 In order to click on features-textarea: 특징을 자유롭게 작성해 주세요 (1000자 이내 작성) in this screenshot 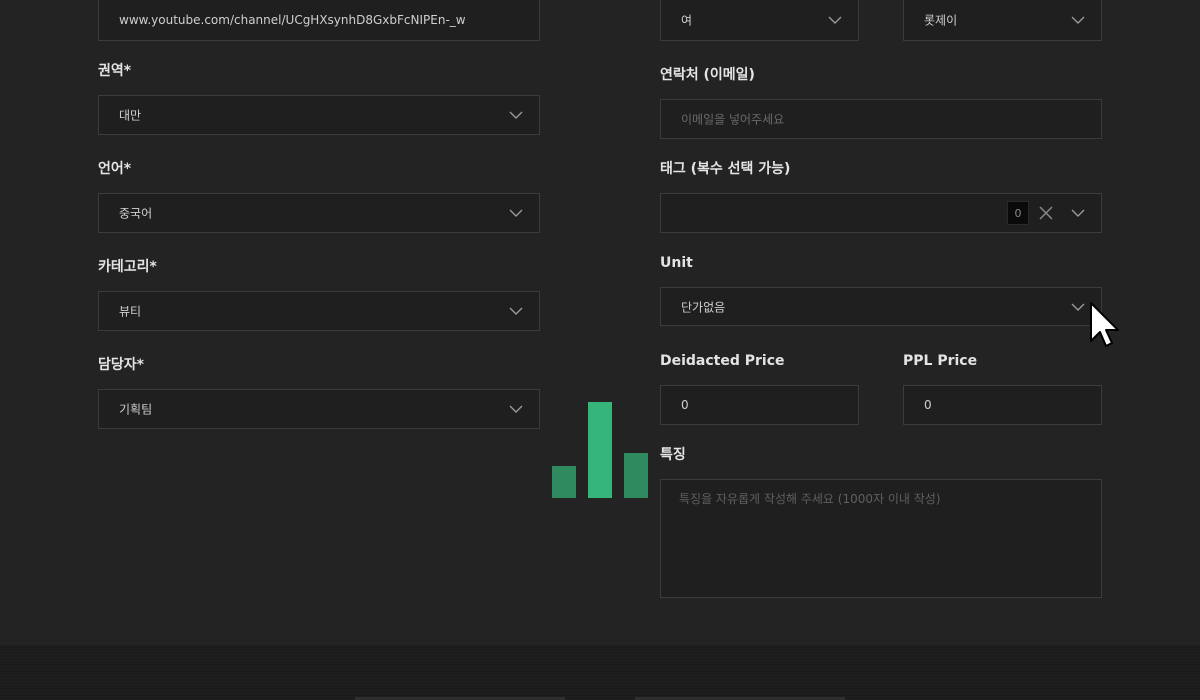, I will do `click(881, 538)`.